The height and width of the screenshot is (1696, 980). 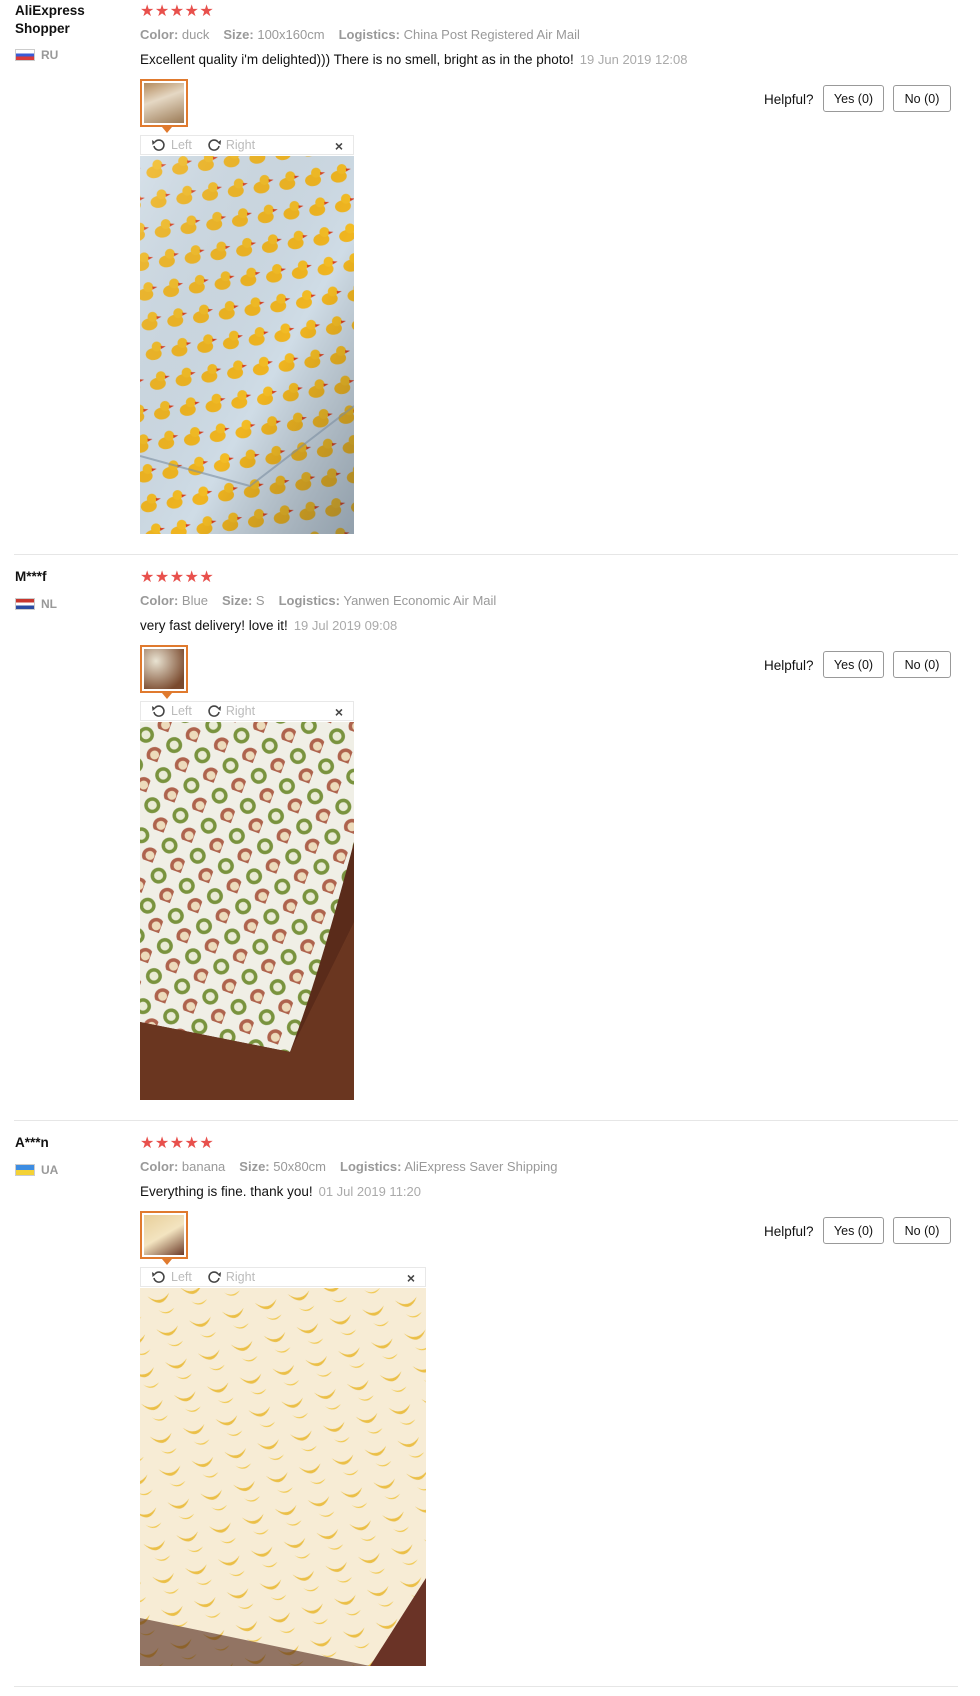 What do you see at coordinates (214, 625) in the screenshot?
I see `review-body: very fast delivery! love it!` at bounding box center [214, 625].